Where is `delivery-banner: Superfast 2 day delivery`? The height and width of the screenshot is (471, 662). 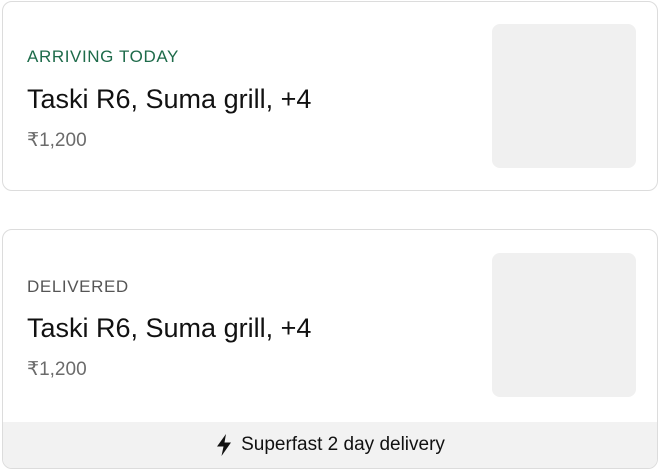 delivery-banner: Superfast 2 day delivery is located at coordinates (330, 445).